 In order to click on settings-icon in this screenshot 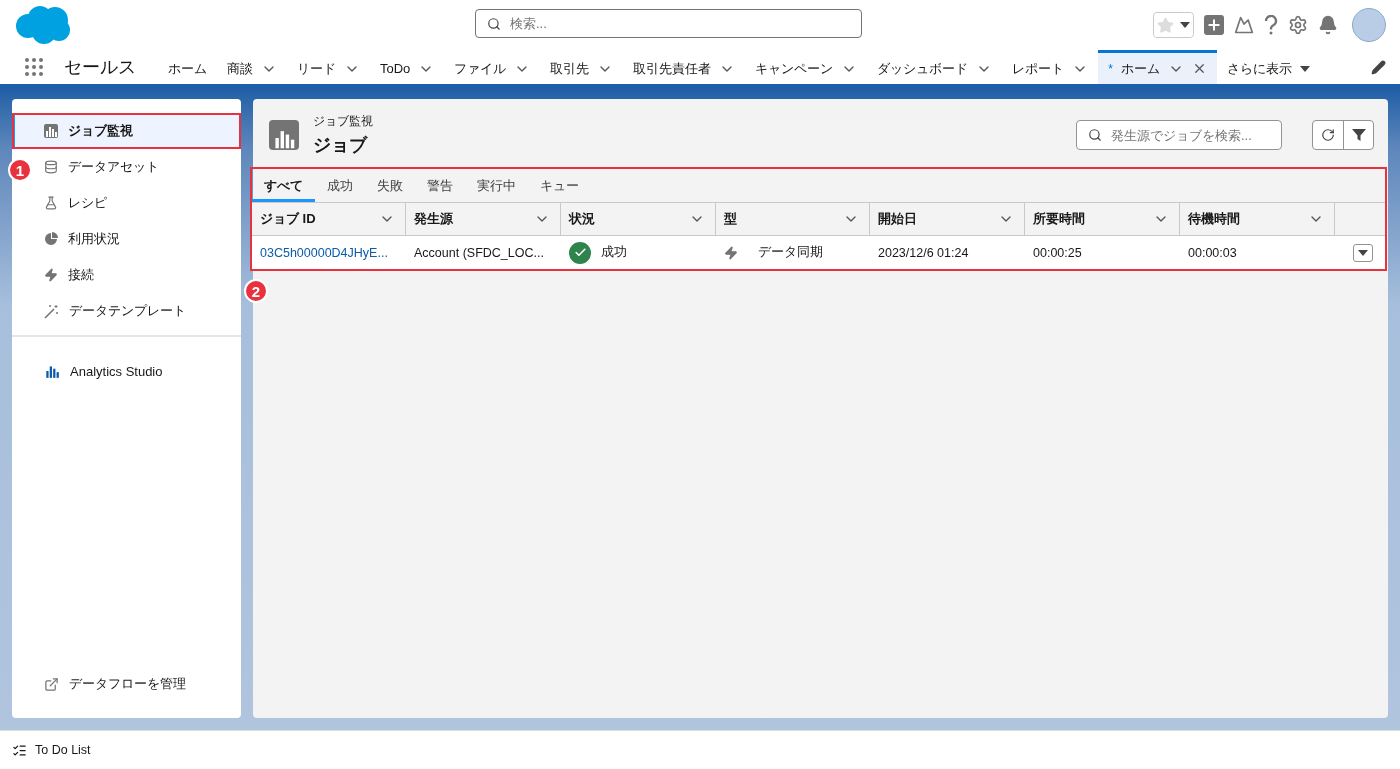, I will do `click(1298, 25)`.